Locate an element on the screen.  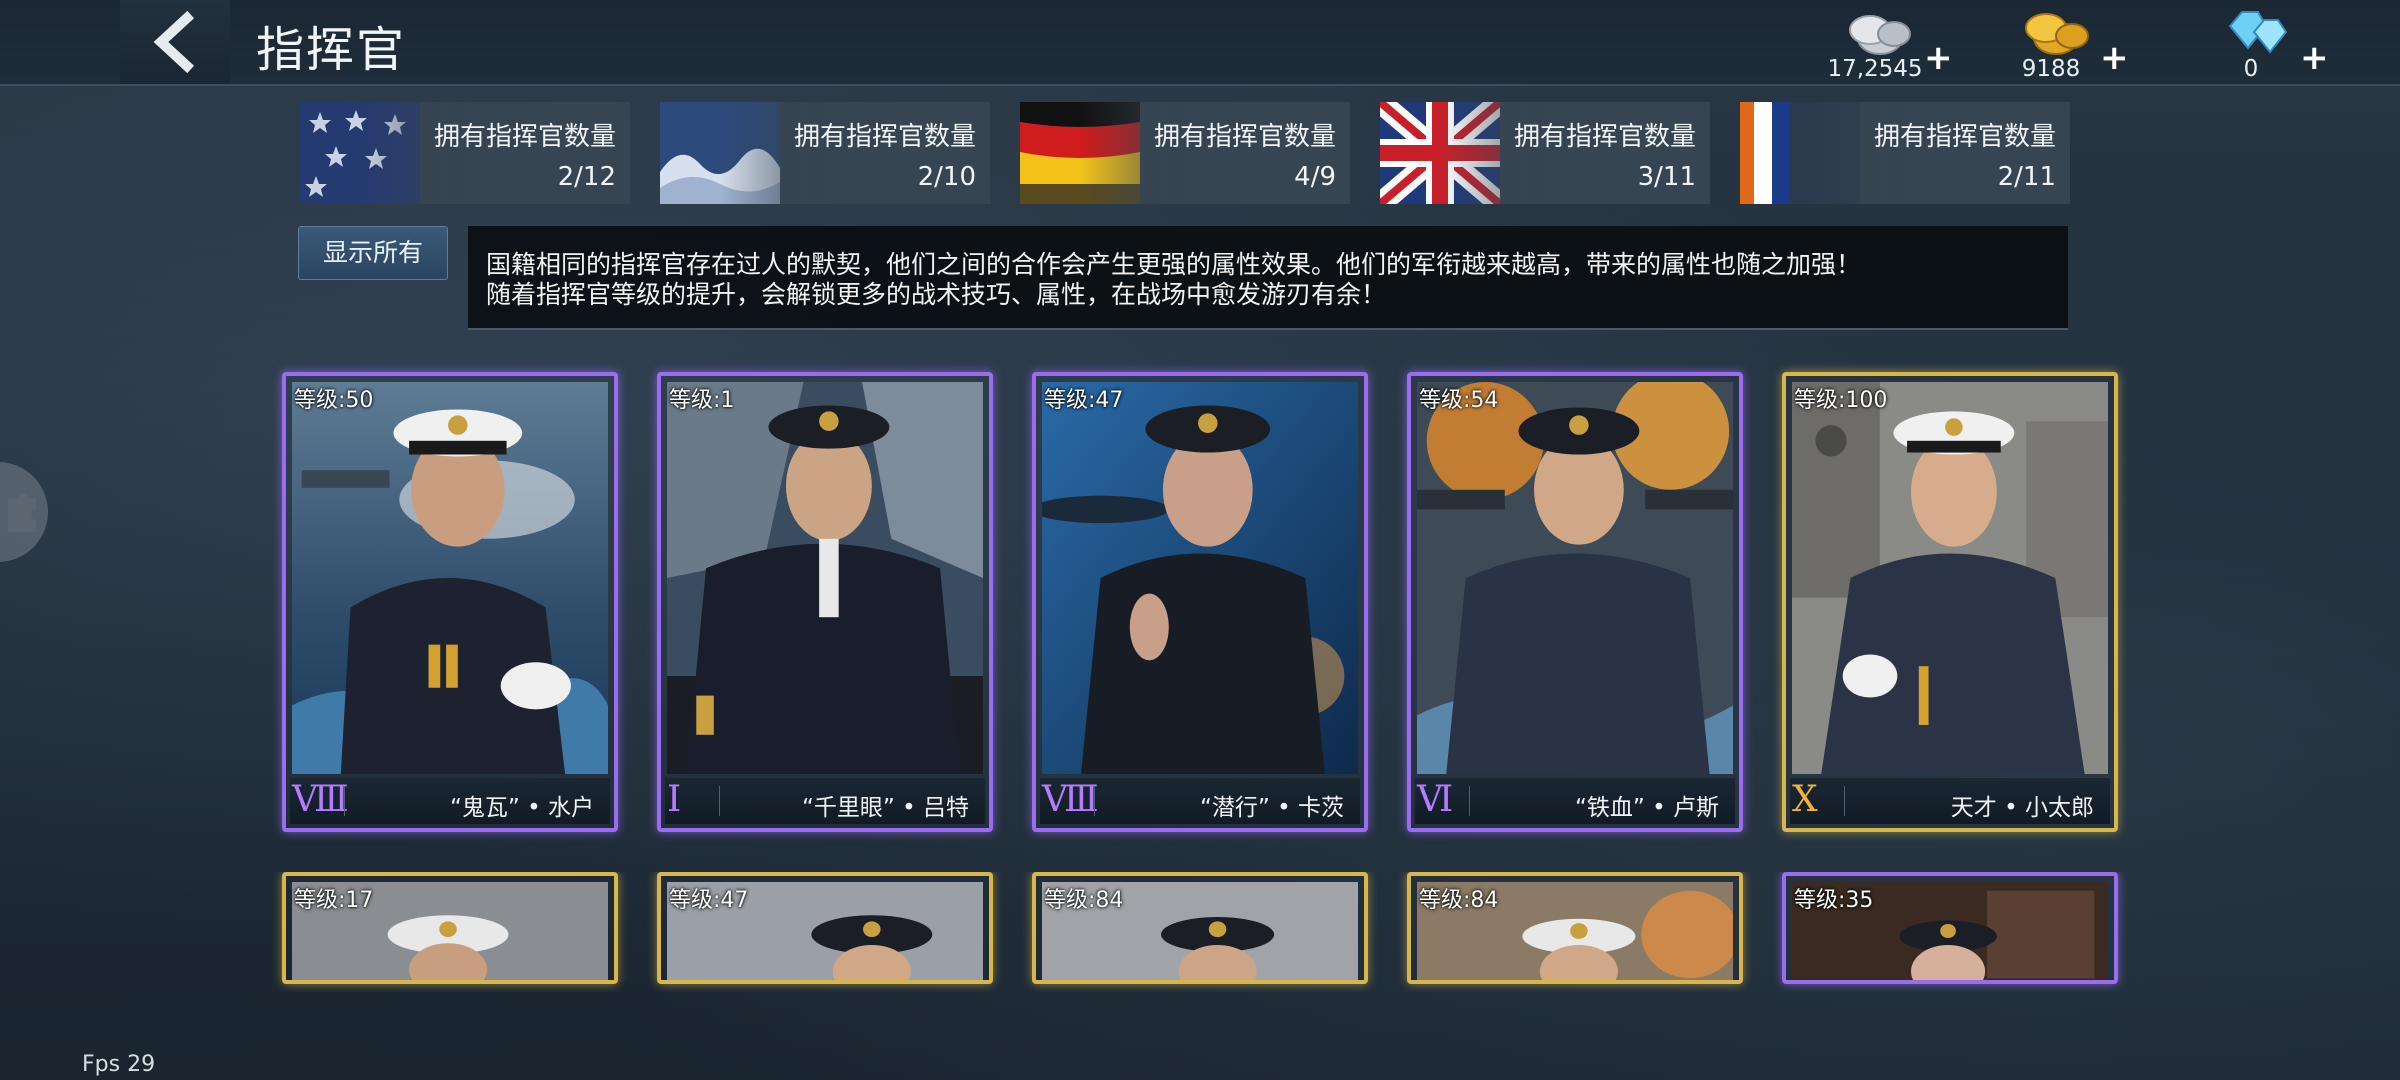
commander-name: “鬼瓦” • 水户 is located at coordinates (521, 808).